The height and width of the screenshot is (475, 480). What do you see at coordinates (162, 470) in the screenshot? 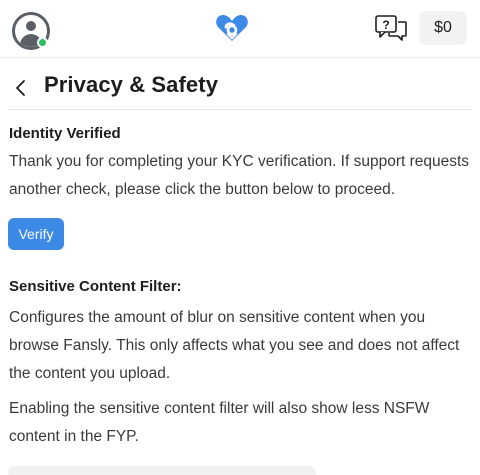
I see `sensitive-filter-control` at bounding box center [162, 470].